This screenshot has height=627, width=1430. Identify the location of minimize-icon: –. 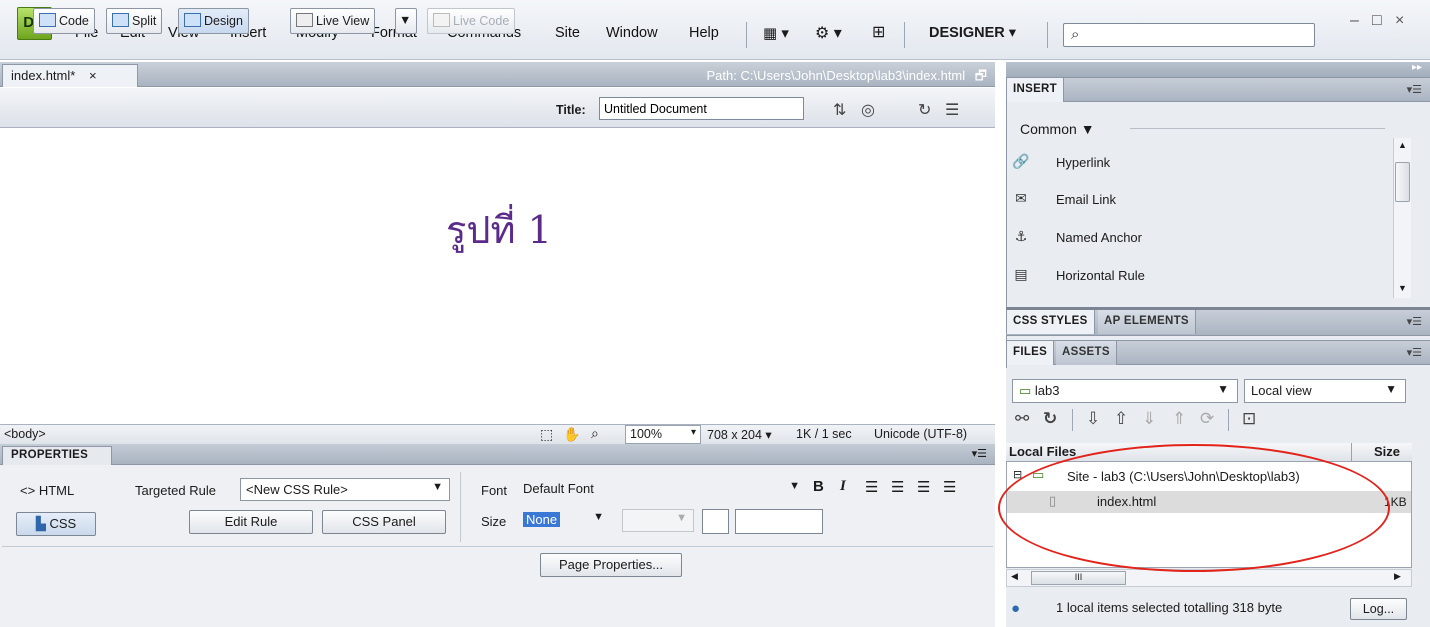
(1354, 21).